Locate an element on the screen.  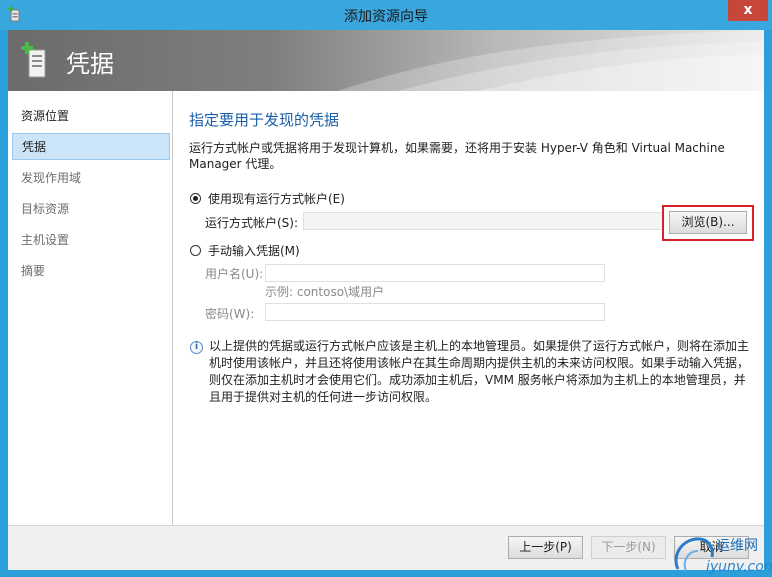
step-resource-location: 资源位置 is located at coordinates (91, 116).